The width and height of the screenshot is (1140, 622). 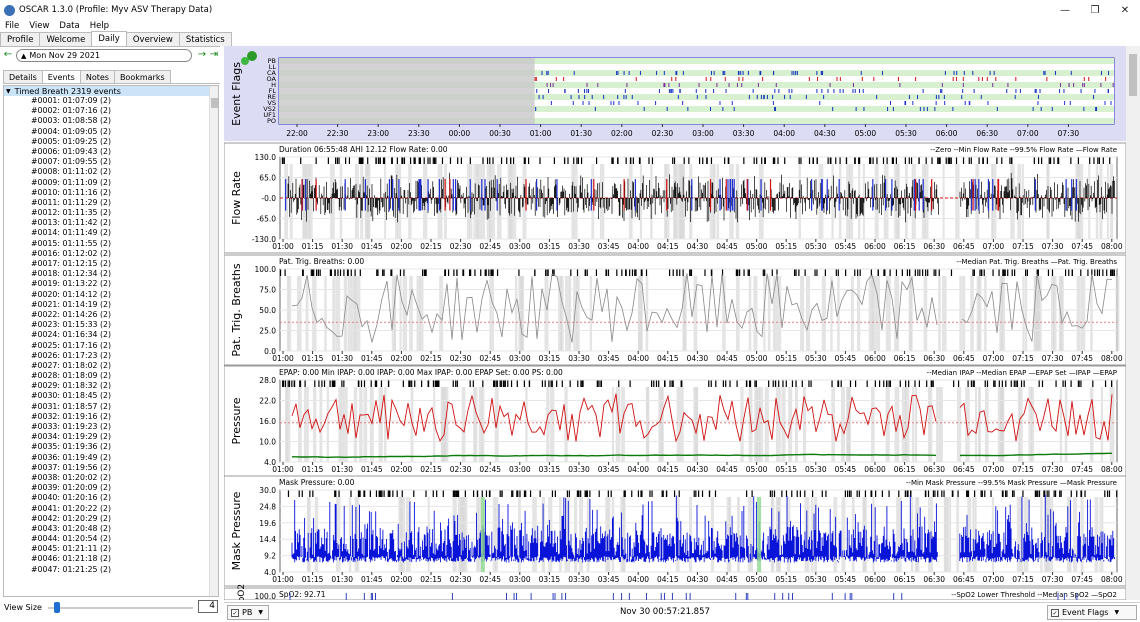 I want to click on event-row: #0002: 01:07:16 (2), so click(x=111, y=111).